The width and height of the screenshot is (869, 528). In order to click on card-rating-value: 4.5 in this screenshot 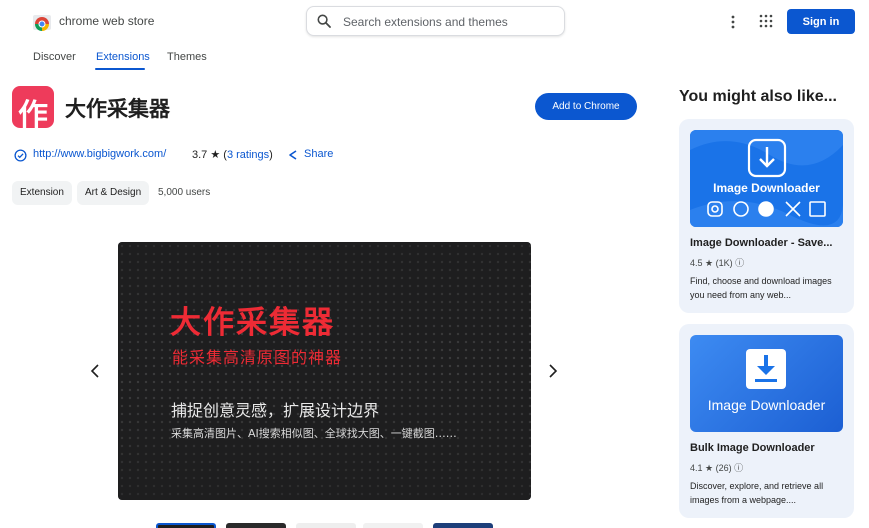, I will do `click(696, 263)`.